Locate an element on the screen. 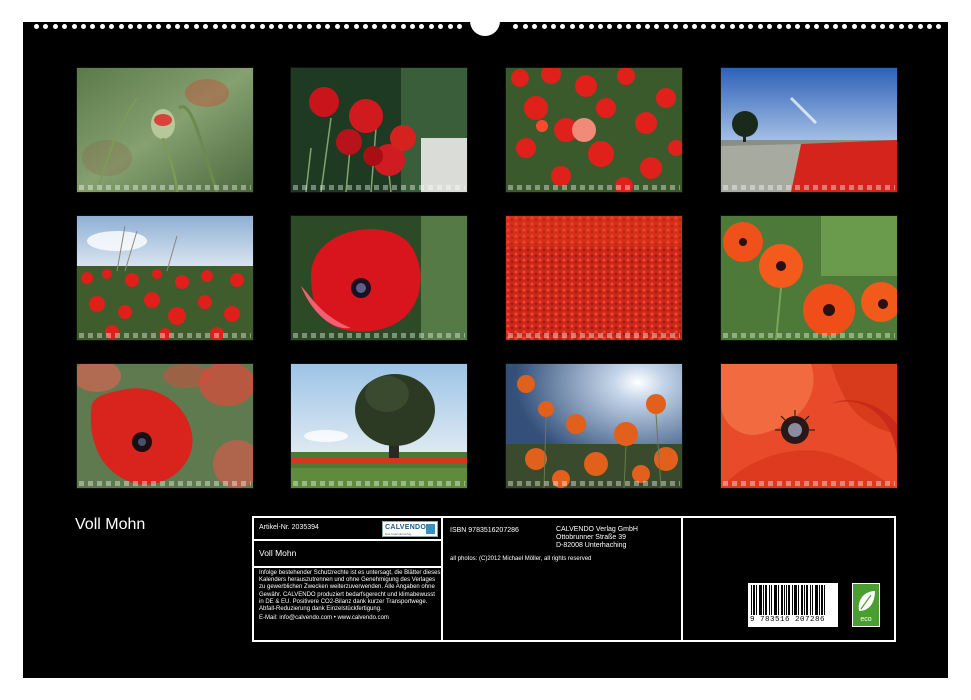 The height and width of the screenshot is (700, 971). eco-label: eco is located at coordinates (866, 619).